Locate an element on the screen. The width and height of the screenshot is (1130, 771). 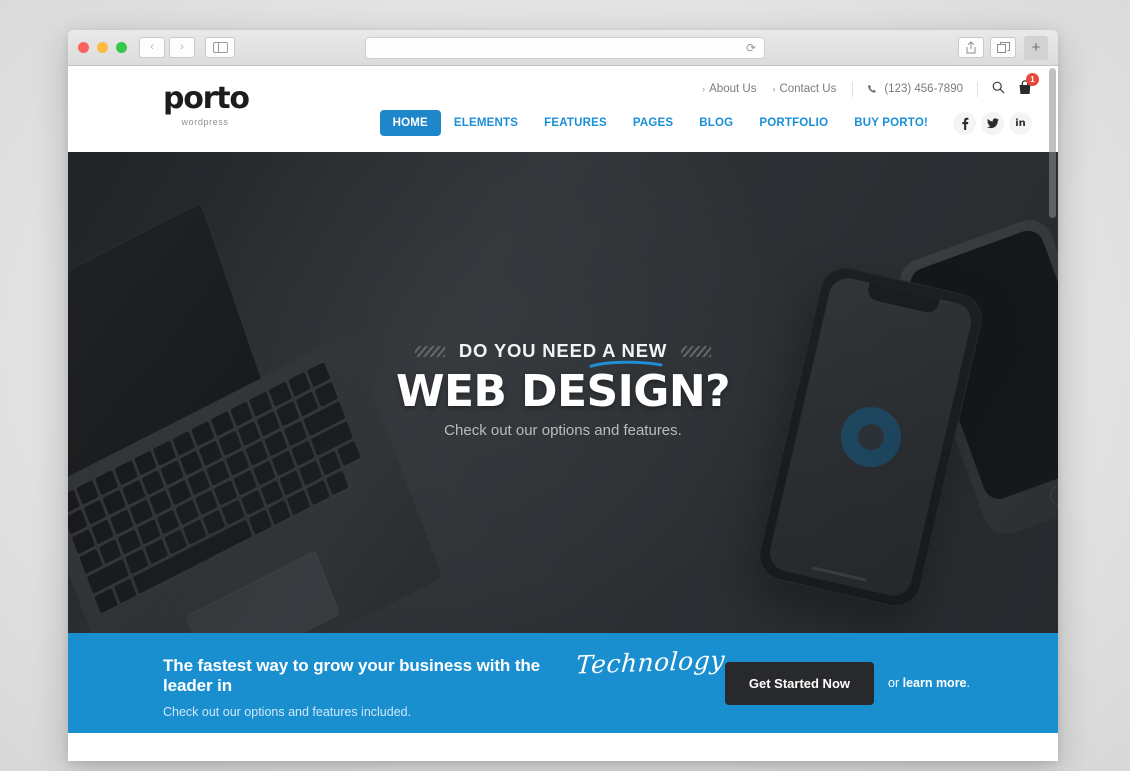
chevron-left-icon: ‹ is located at coordinates (152, 47).